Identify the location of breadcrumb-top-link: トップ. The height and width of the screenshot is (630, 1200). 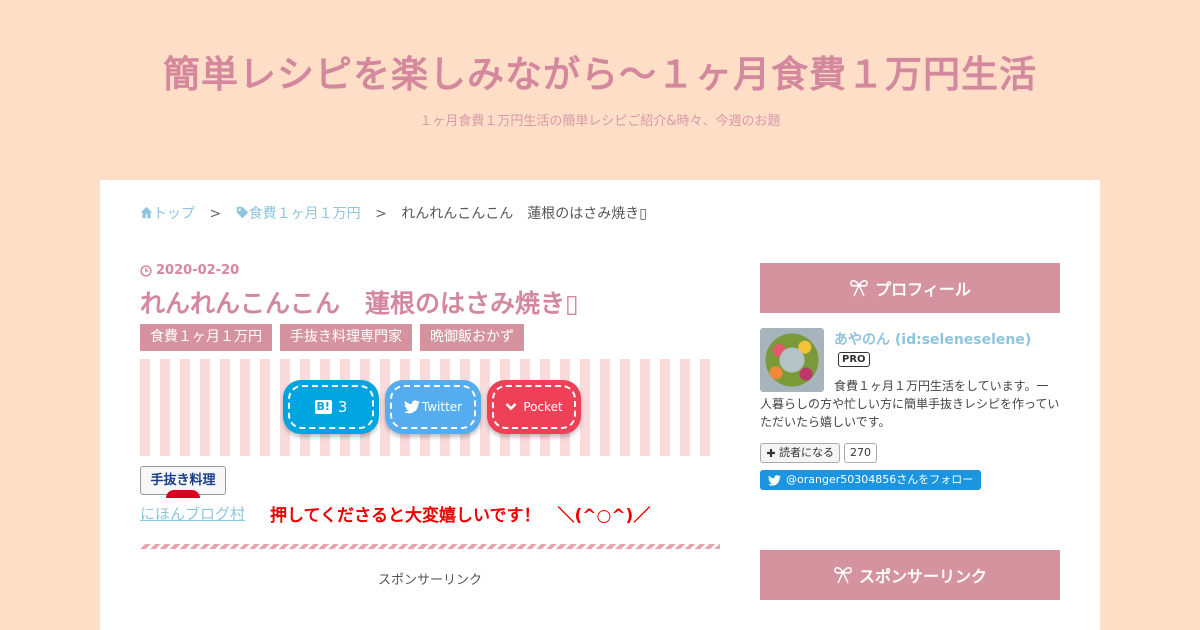
(169, 214).